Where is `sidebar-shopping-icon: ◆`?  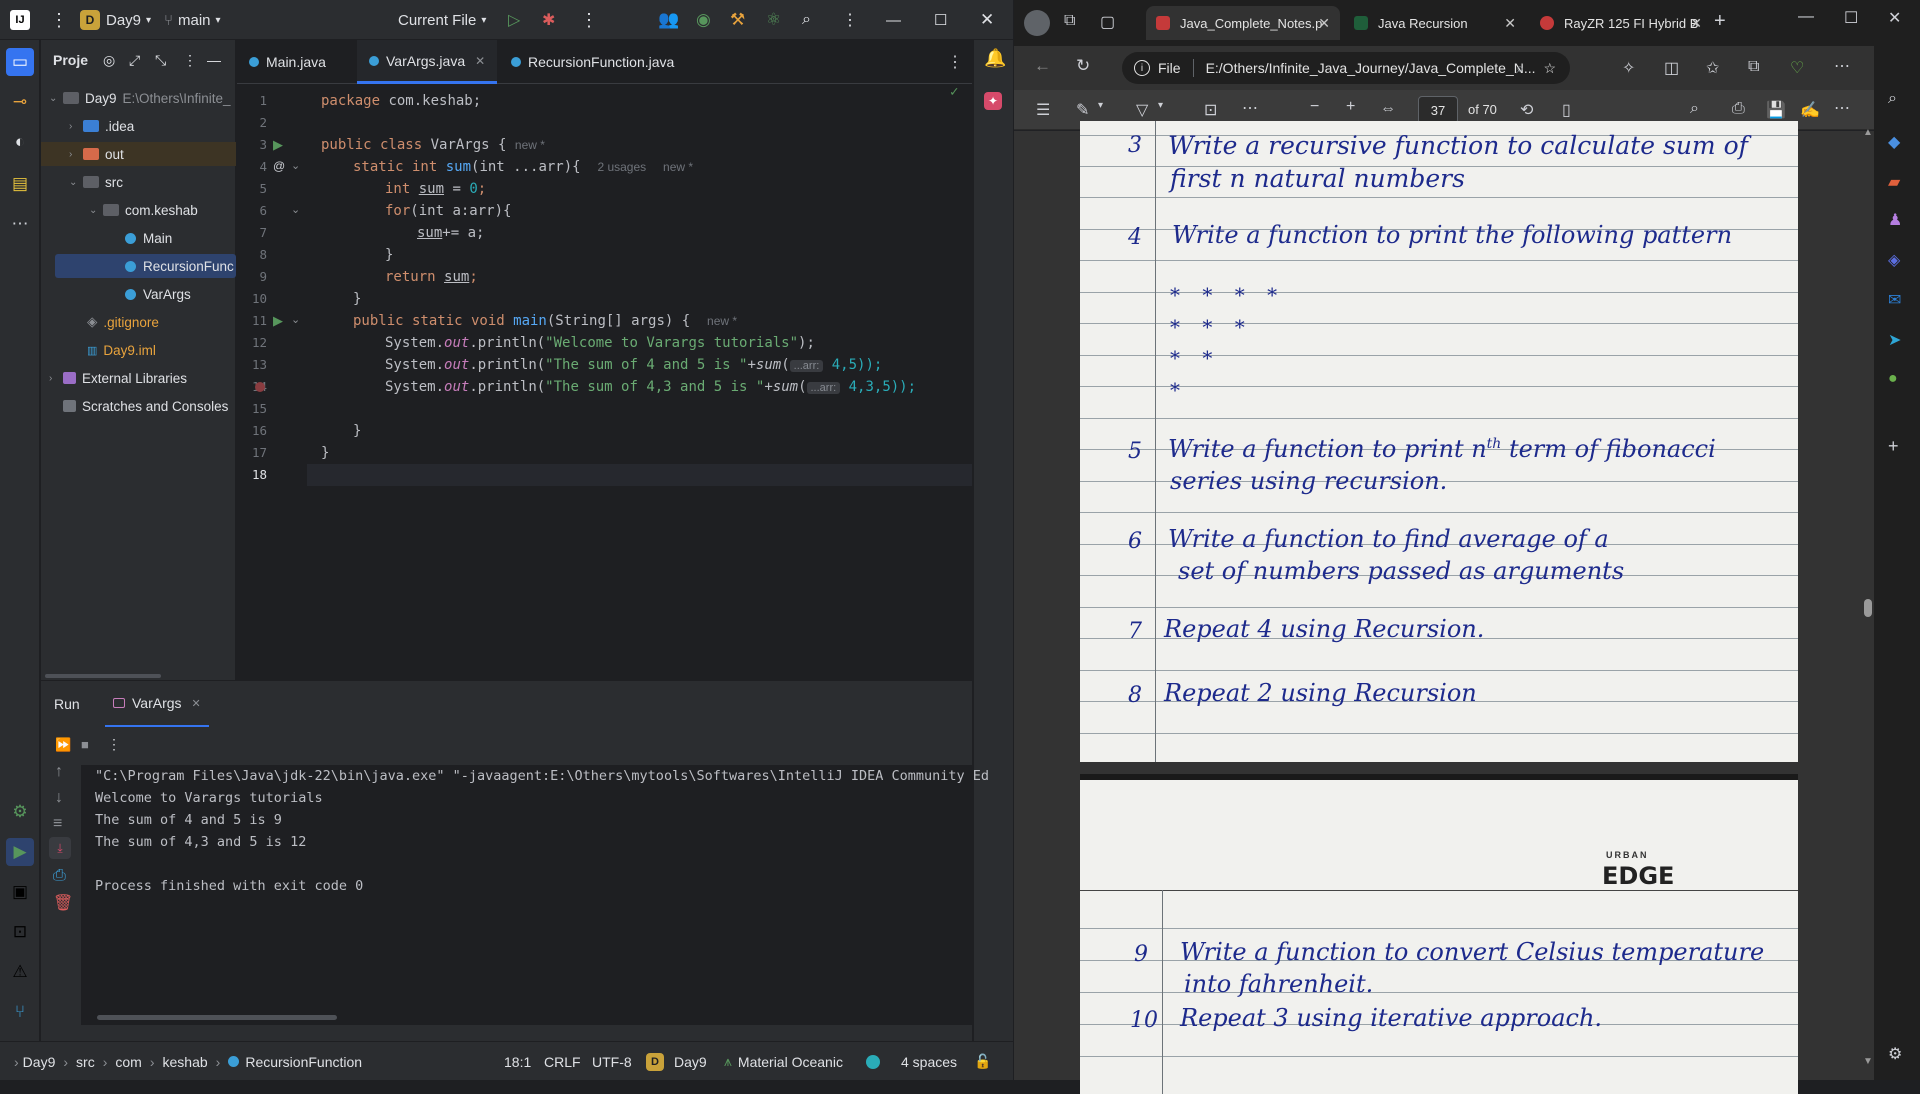
sidebar-shopping-icon: ◆ is located at coordinates (1894, 142).